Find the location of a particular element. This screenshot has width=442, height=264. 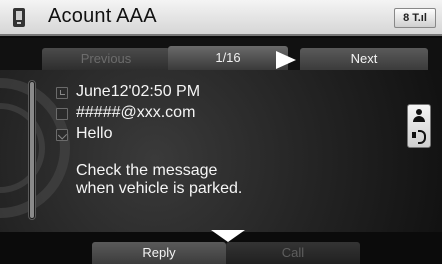

time-icon is located at coordinates (62, 93).